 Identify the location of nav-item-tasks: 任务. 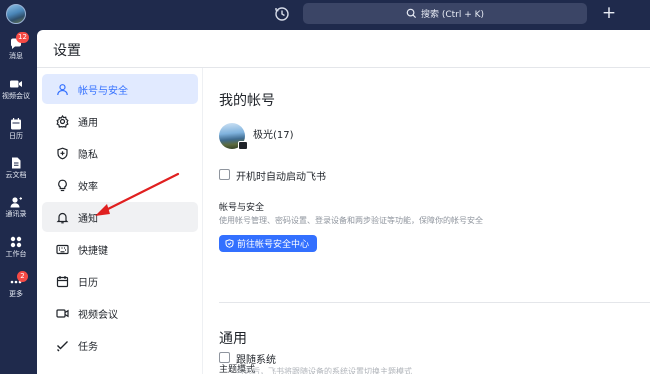
(120, 345).